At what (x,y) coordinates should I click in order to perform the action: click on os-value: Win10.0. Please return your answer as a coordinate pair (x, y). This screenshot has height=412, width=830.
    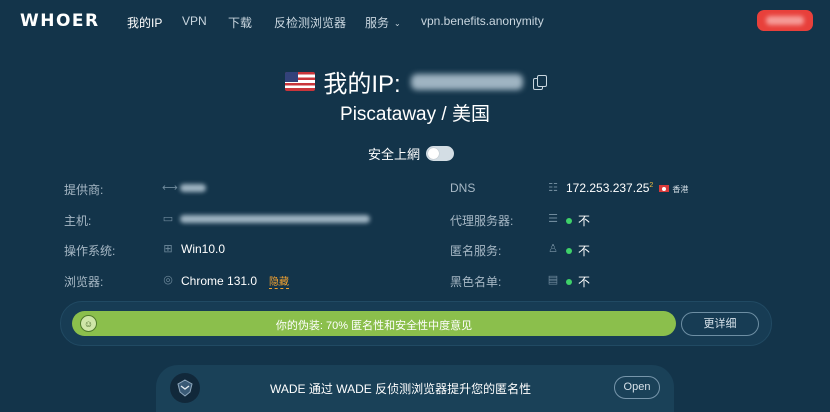
    Looking at the image, I should click on (203, 249).